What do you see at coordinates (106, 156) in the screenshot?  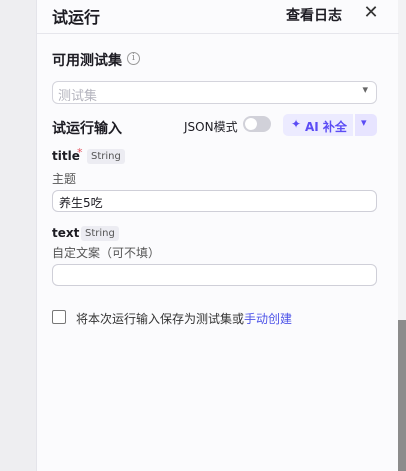 I see `field-title-type-badge: String` at bounding box center [106, 156].